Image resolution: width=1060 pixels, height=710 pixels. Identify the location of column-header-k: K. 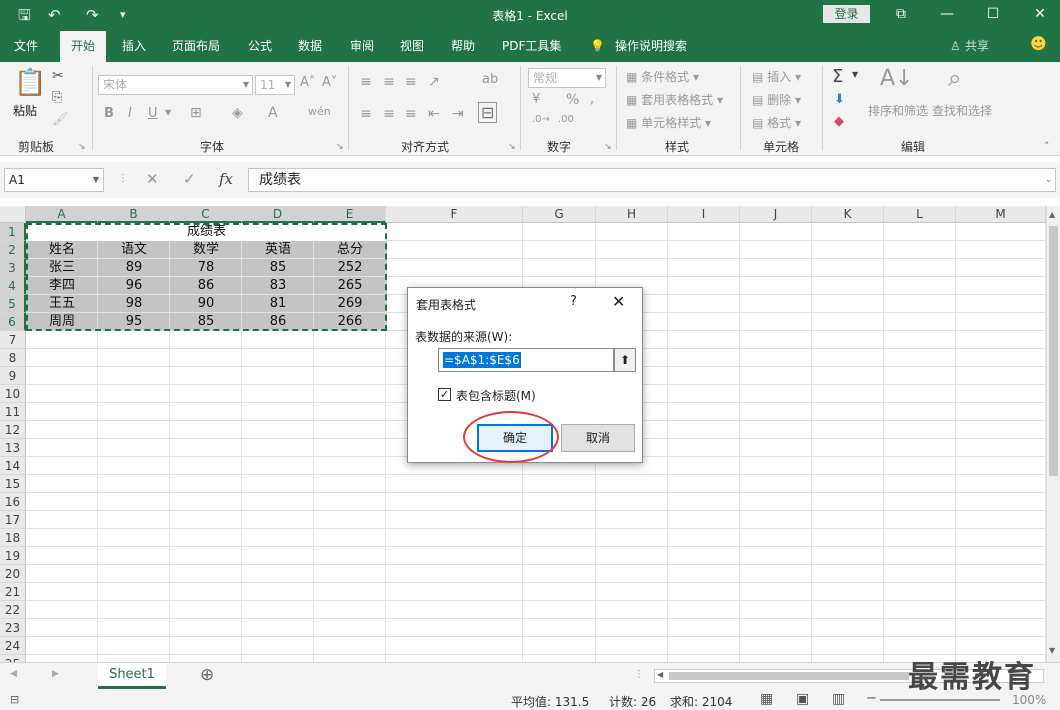
(848, 214).